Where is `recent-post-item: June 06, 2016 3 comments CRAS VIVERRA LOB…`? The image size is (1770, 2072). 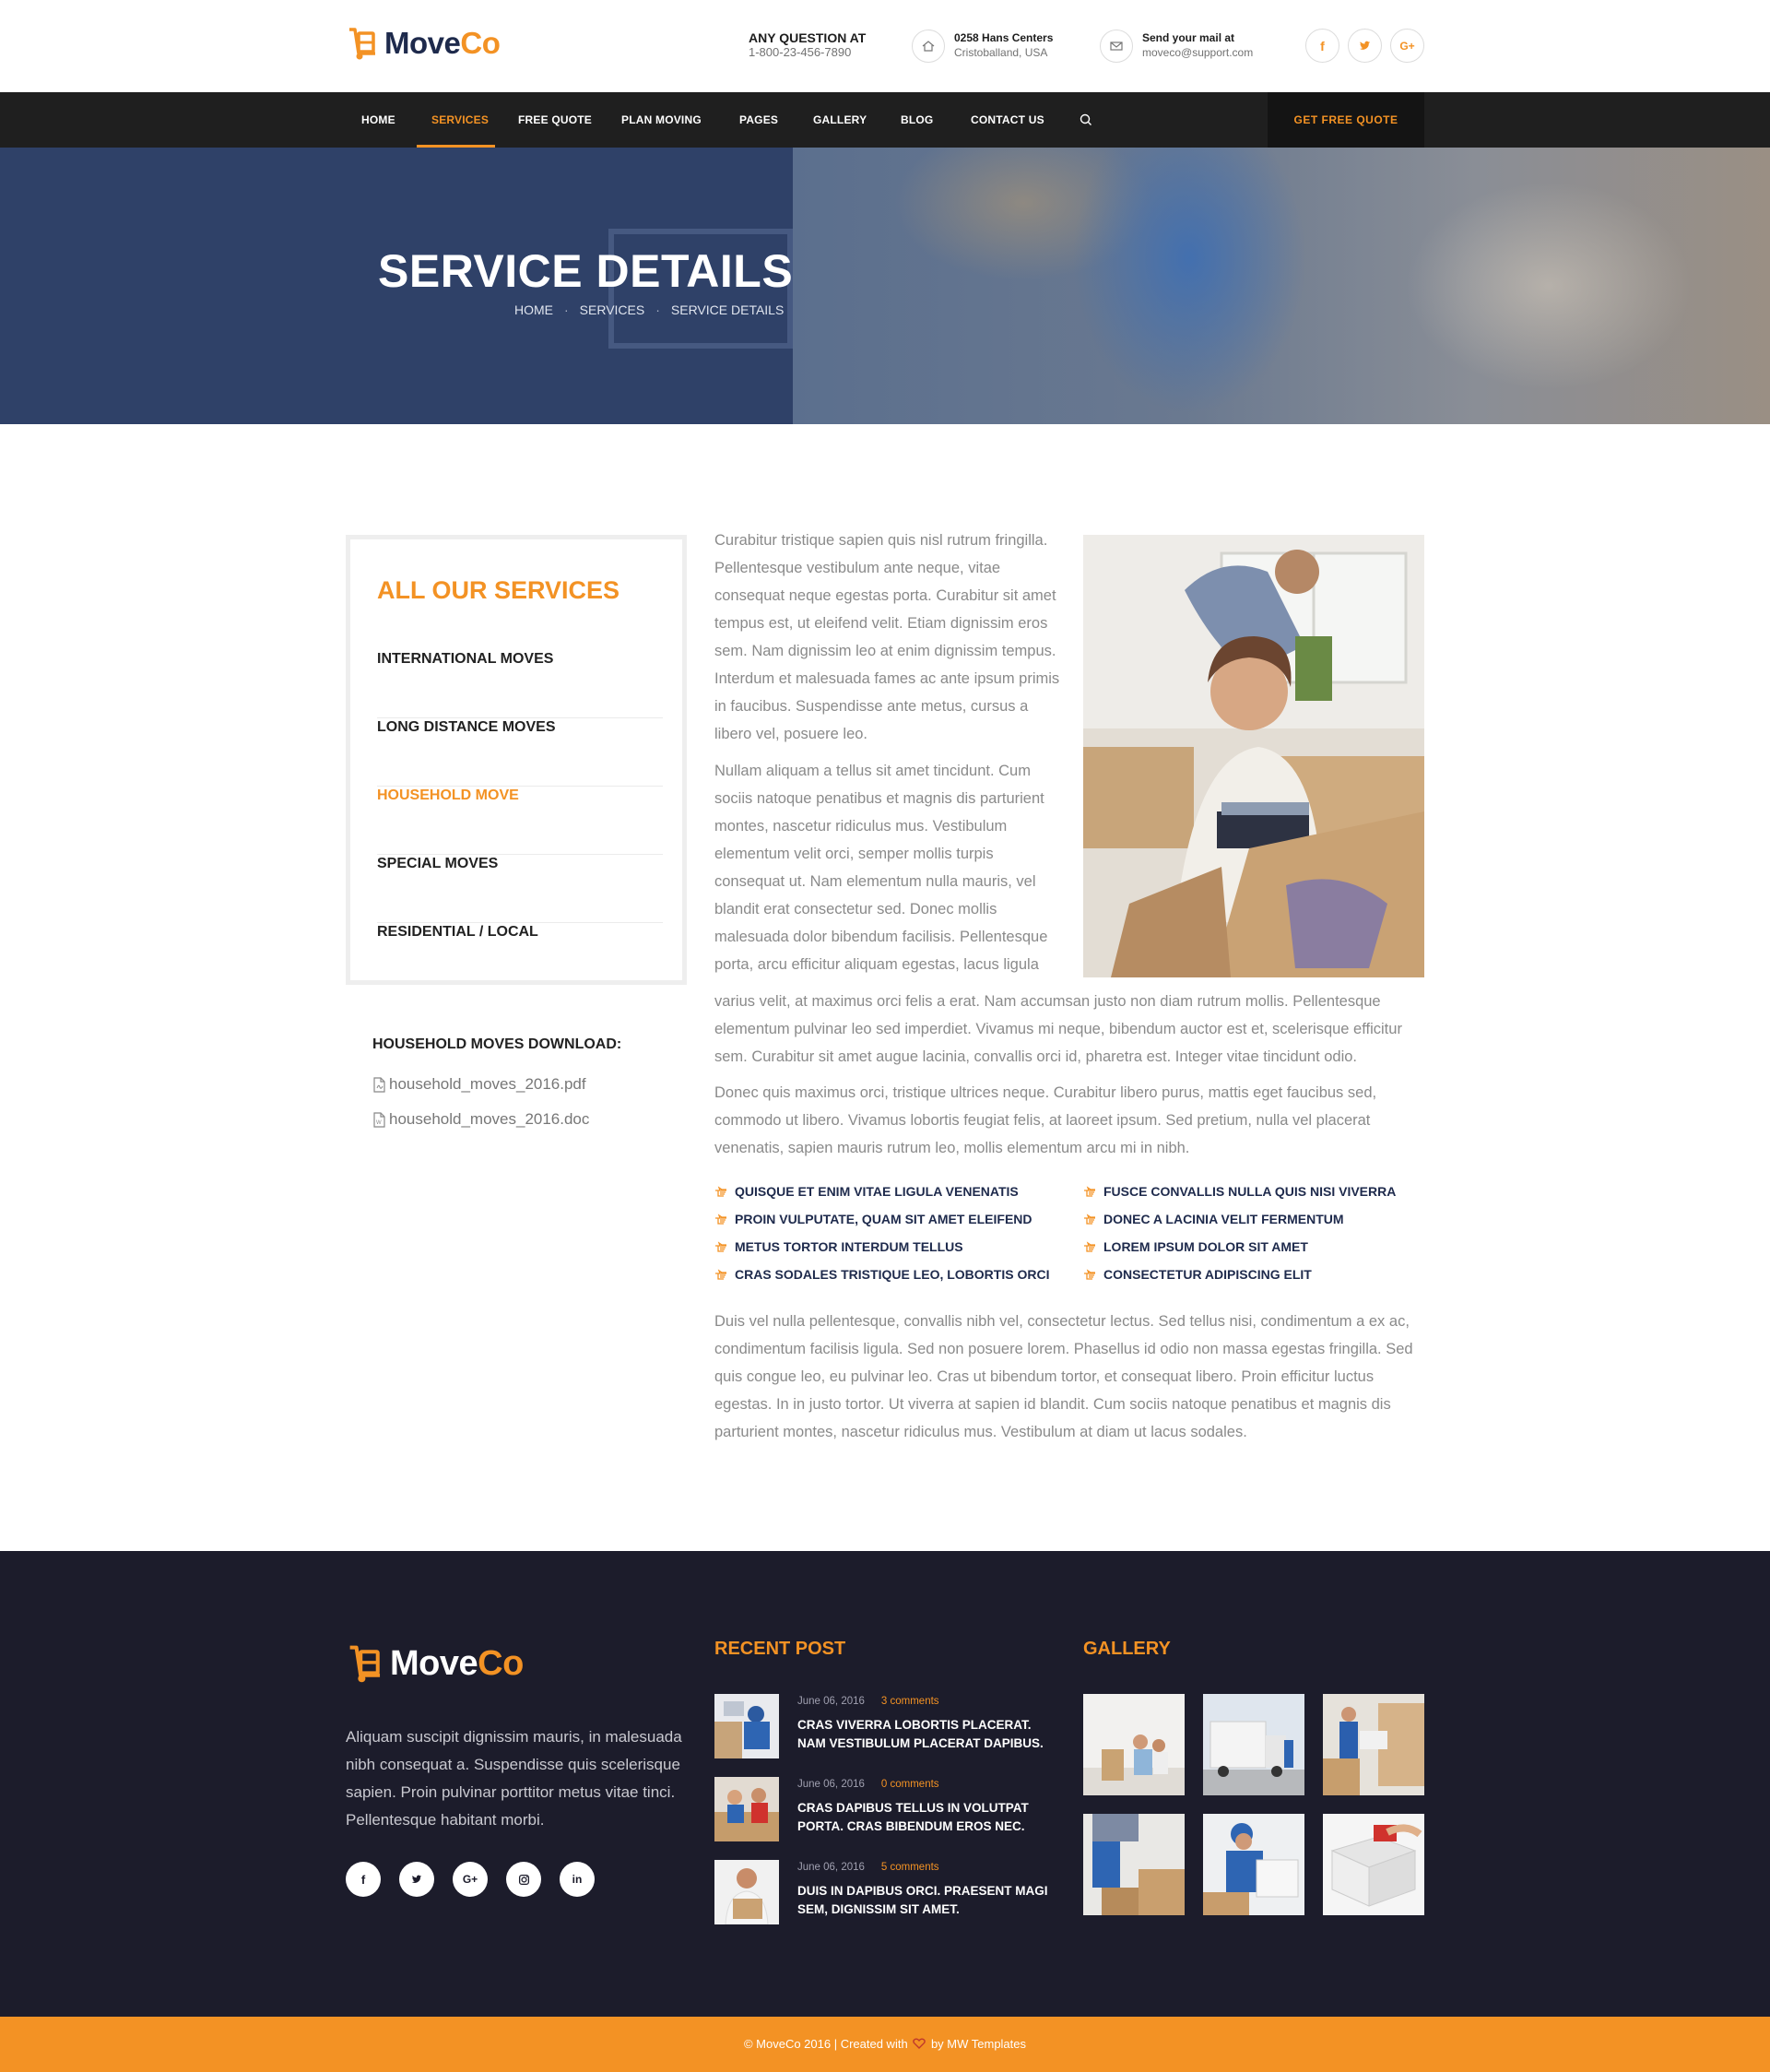 recent-post-item: June 06, 2016 3 comments CRAS VIVERRA LOB… is located at coordinates (885, 1726).